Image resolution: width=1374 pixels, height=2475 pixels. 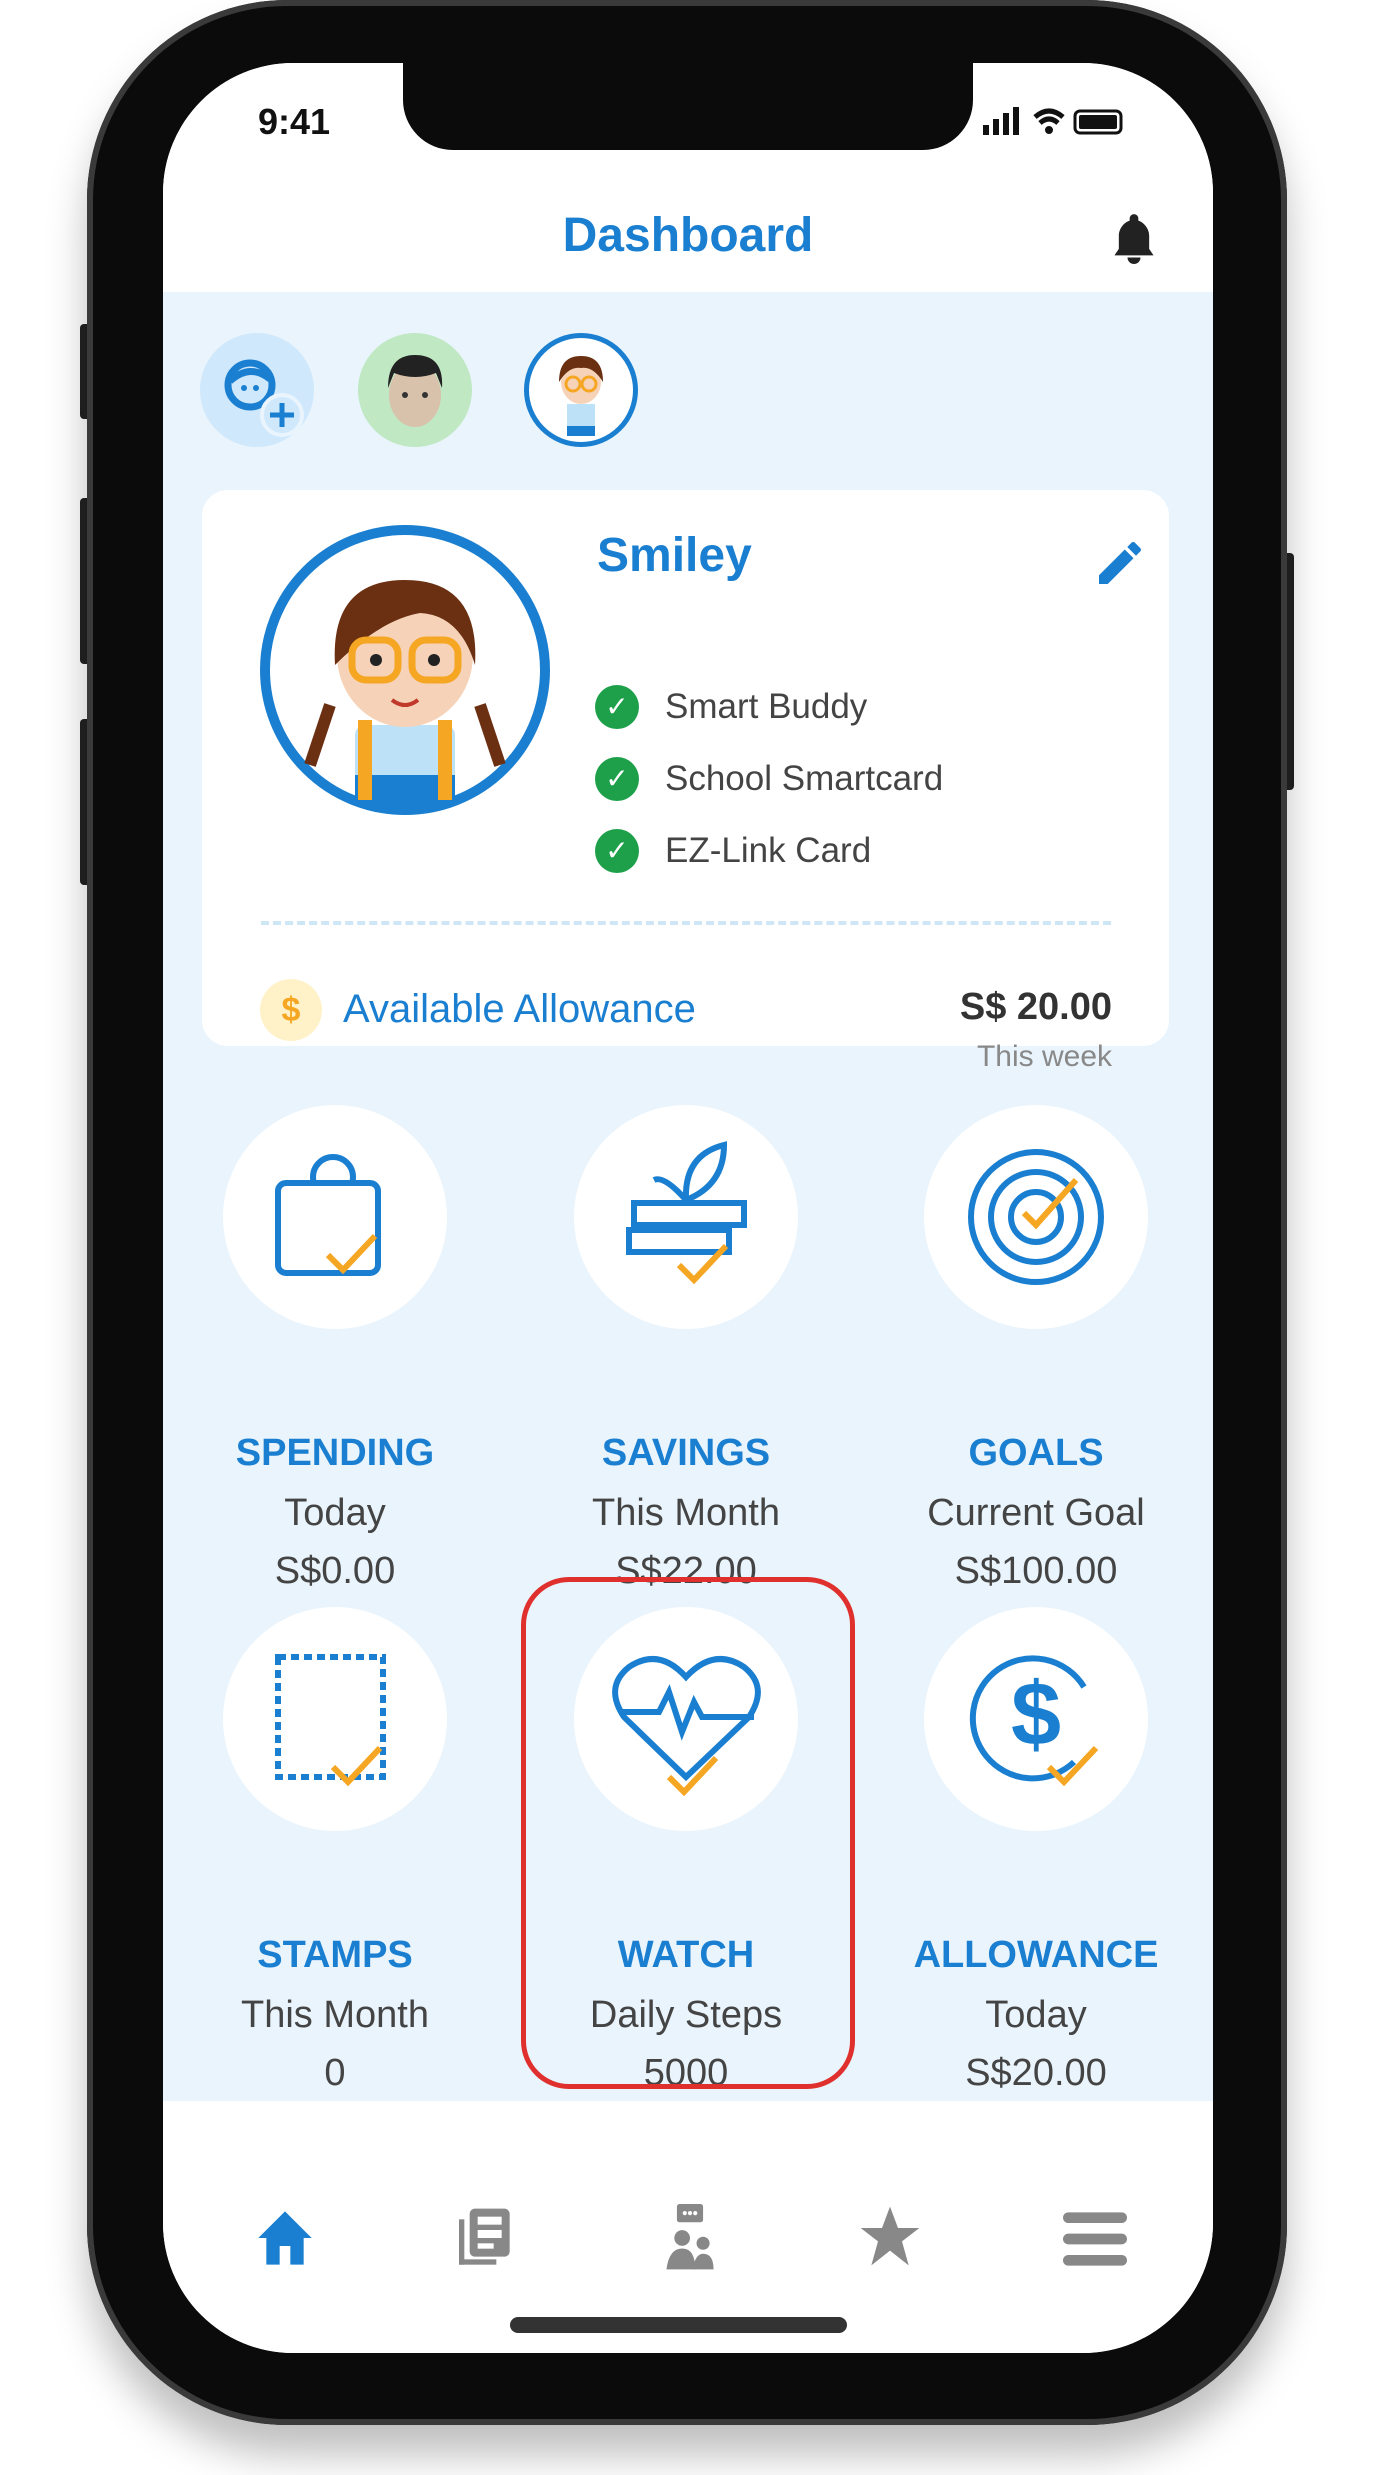 What do you see at coordinates (405, 692) in the screenshot?
I see `girl-illustration` at bounding box center [405, 692].